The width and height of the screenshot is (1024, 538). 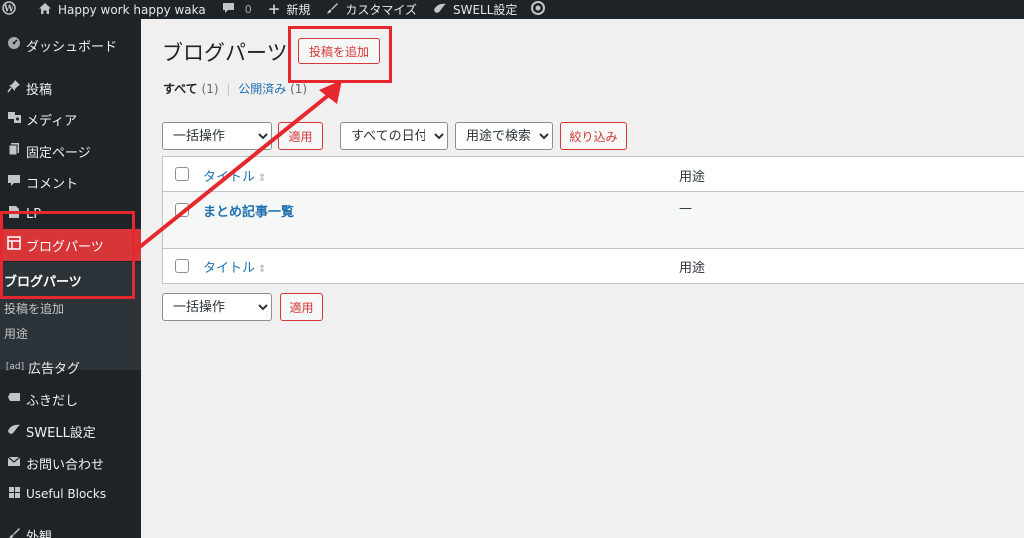 I want to click on circle-logo-icon, so click(x=538, y=9).